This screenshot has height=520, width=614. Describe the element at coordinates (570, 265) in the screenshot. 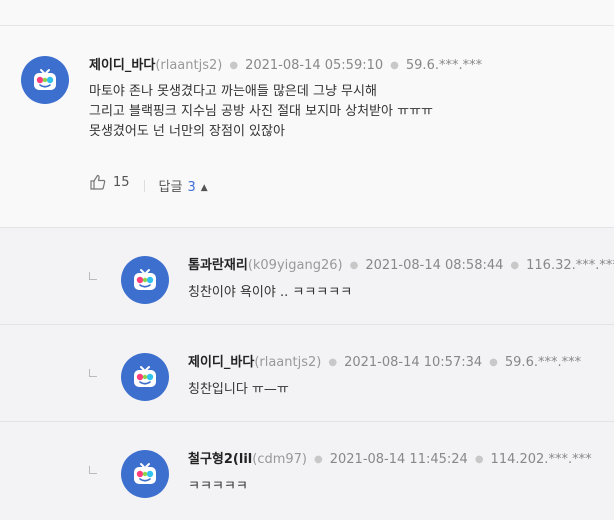

I see `ip-address: 116.32.***.***` at that location.